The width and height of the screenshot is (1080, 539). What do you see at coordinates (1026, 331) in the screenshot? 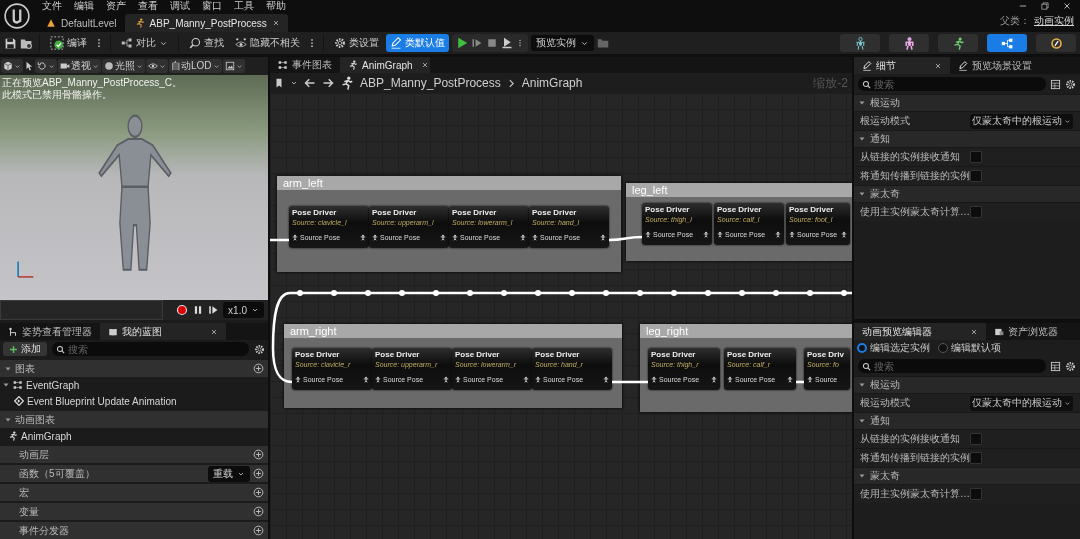
I see `panel-tab: 资产浏览器` at bounding box center [1026, 331].